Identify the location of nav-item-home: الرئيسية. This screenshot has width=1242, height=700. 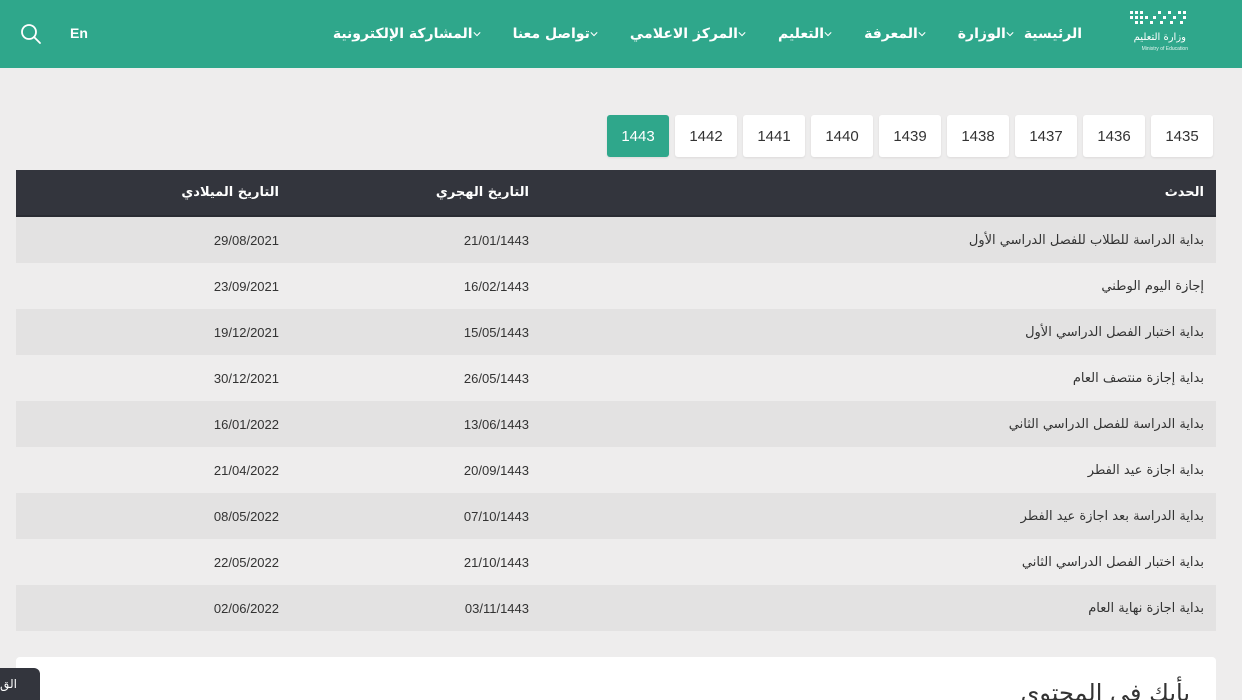
(1053, 34).